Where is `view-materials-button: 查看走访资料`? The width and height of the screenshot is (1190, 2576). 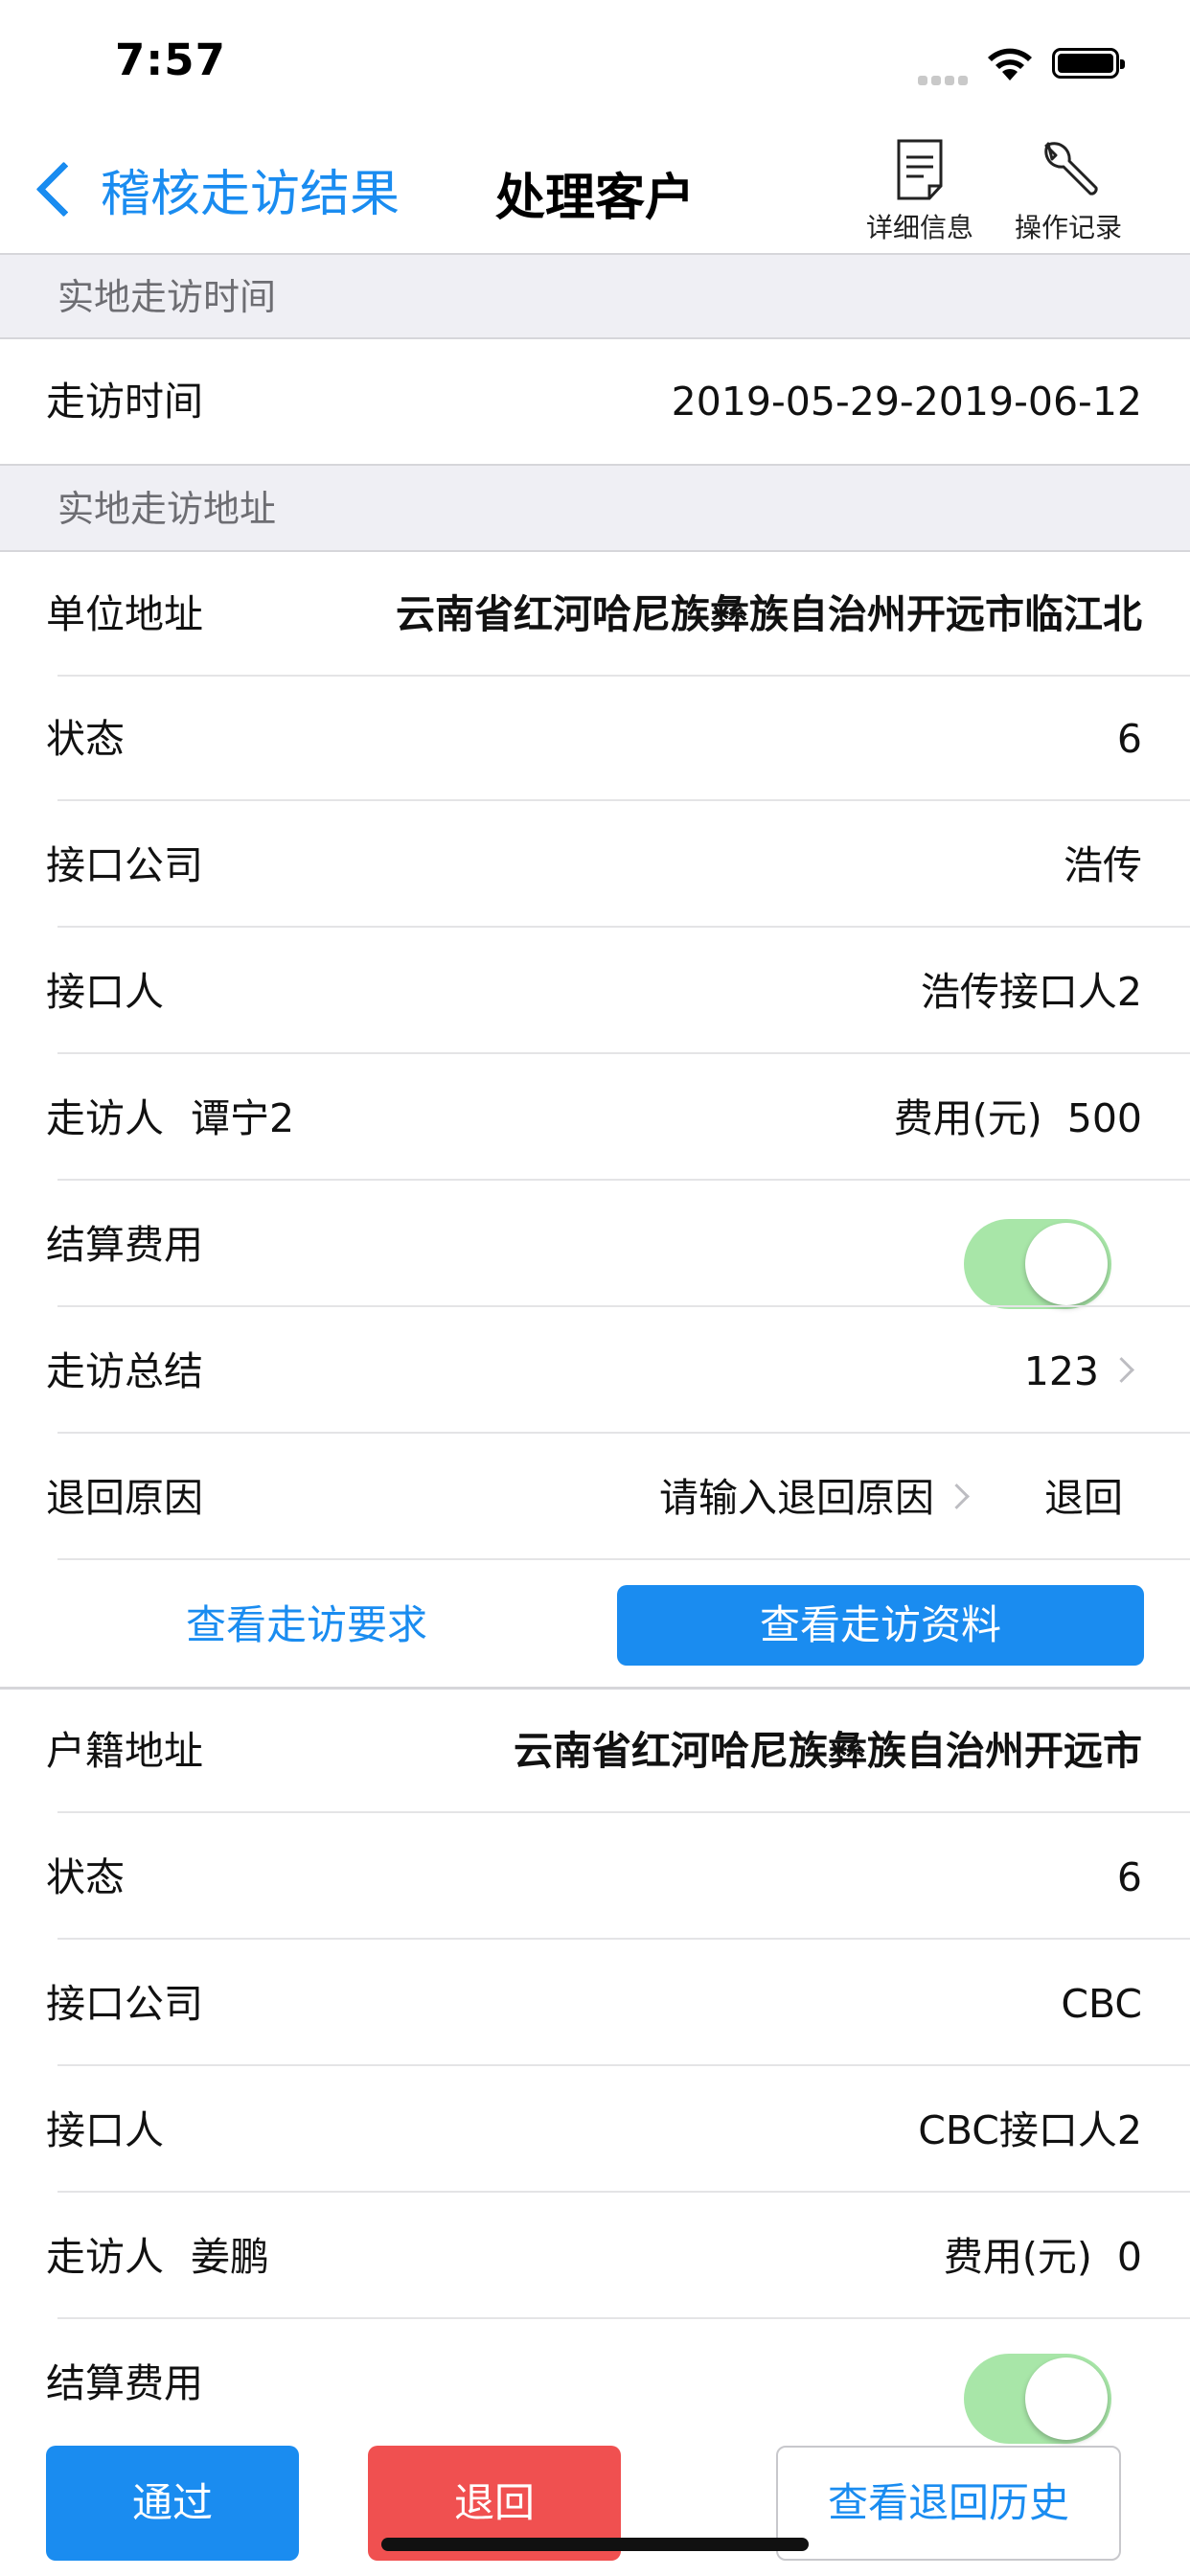 view-materials-button: 查看走访资料 is located at coordinates (881, 1625).